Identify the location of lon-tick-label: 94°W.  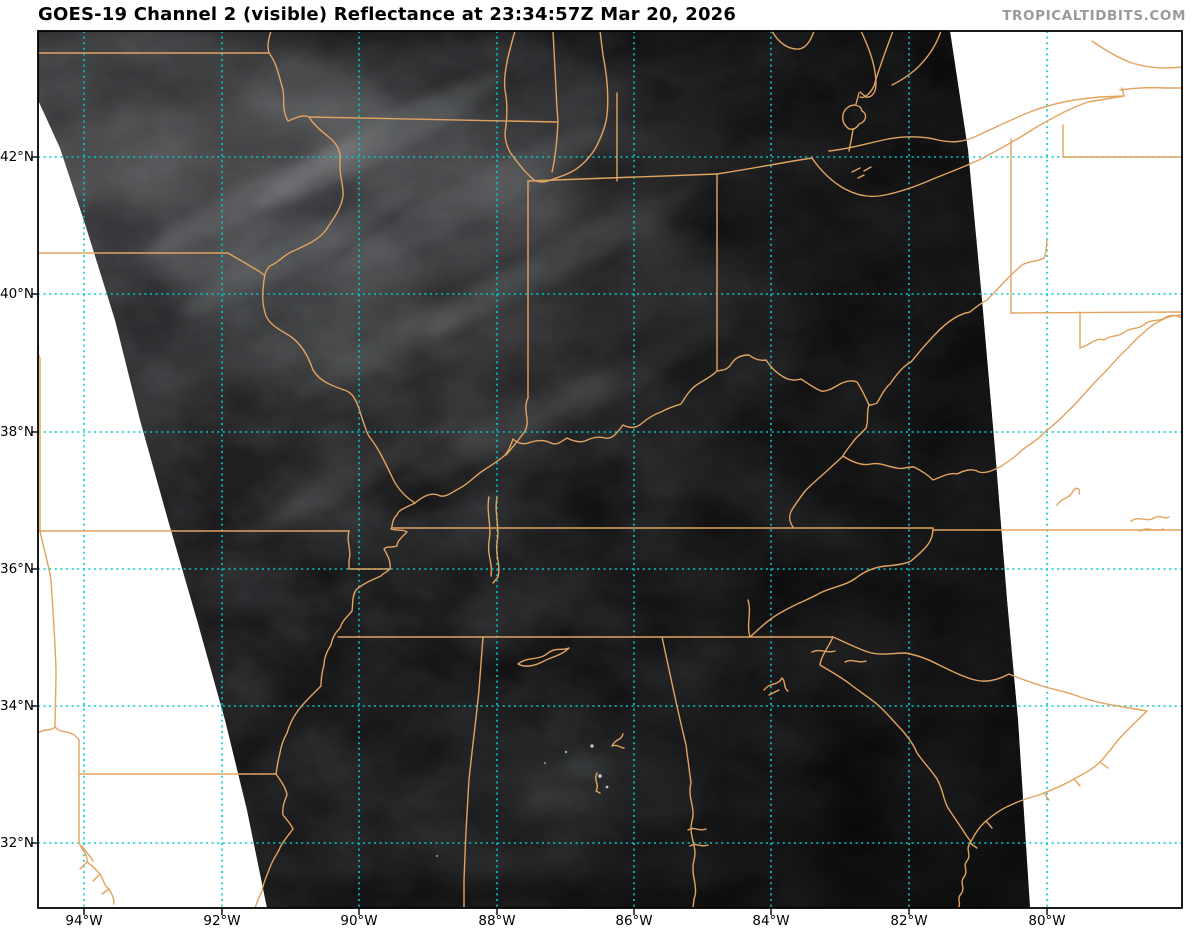
(84, 921).